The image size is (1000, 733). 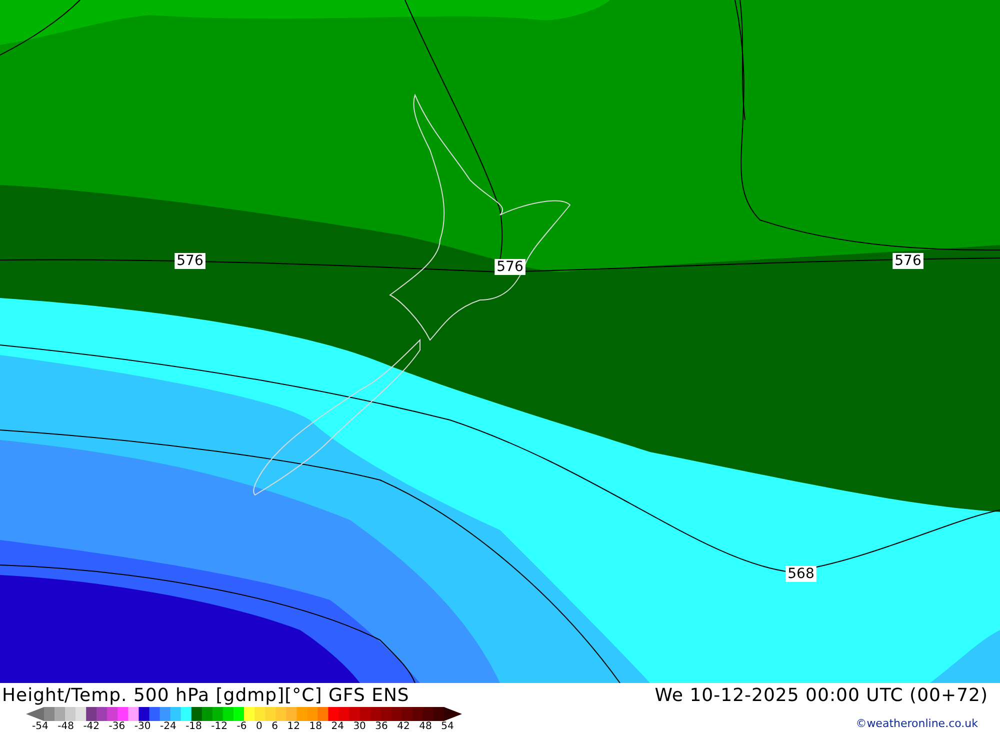 What do you see at coordinates (91, 726) in the screenshot?
I see `colorbar-tick-label: -42` at bounding box center [91, 726].